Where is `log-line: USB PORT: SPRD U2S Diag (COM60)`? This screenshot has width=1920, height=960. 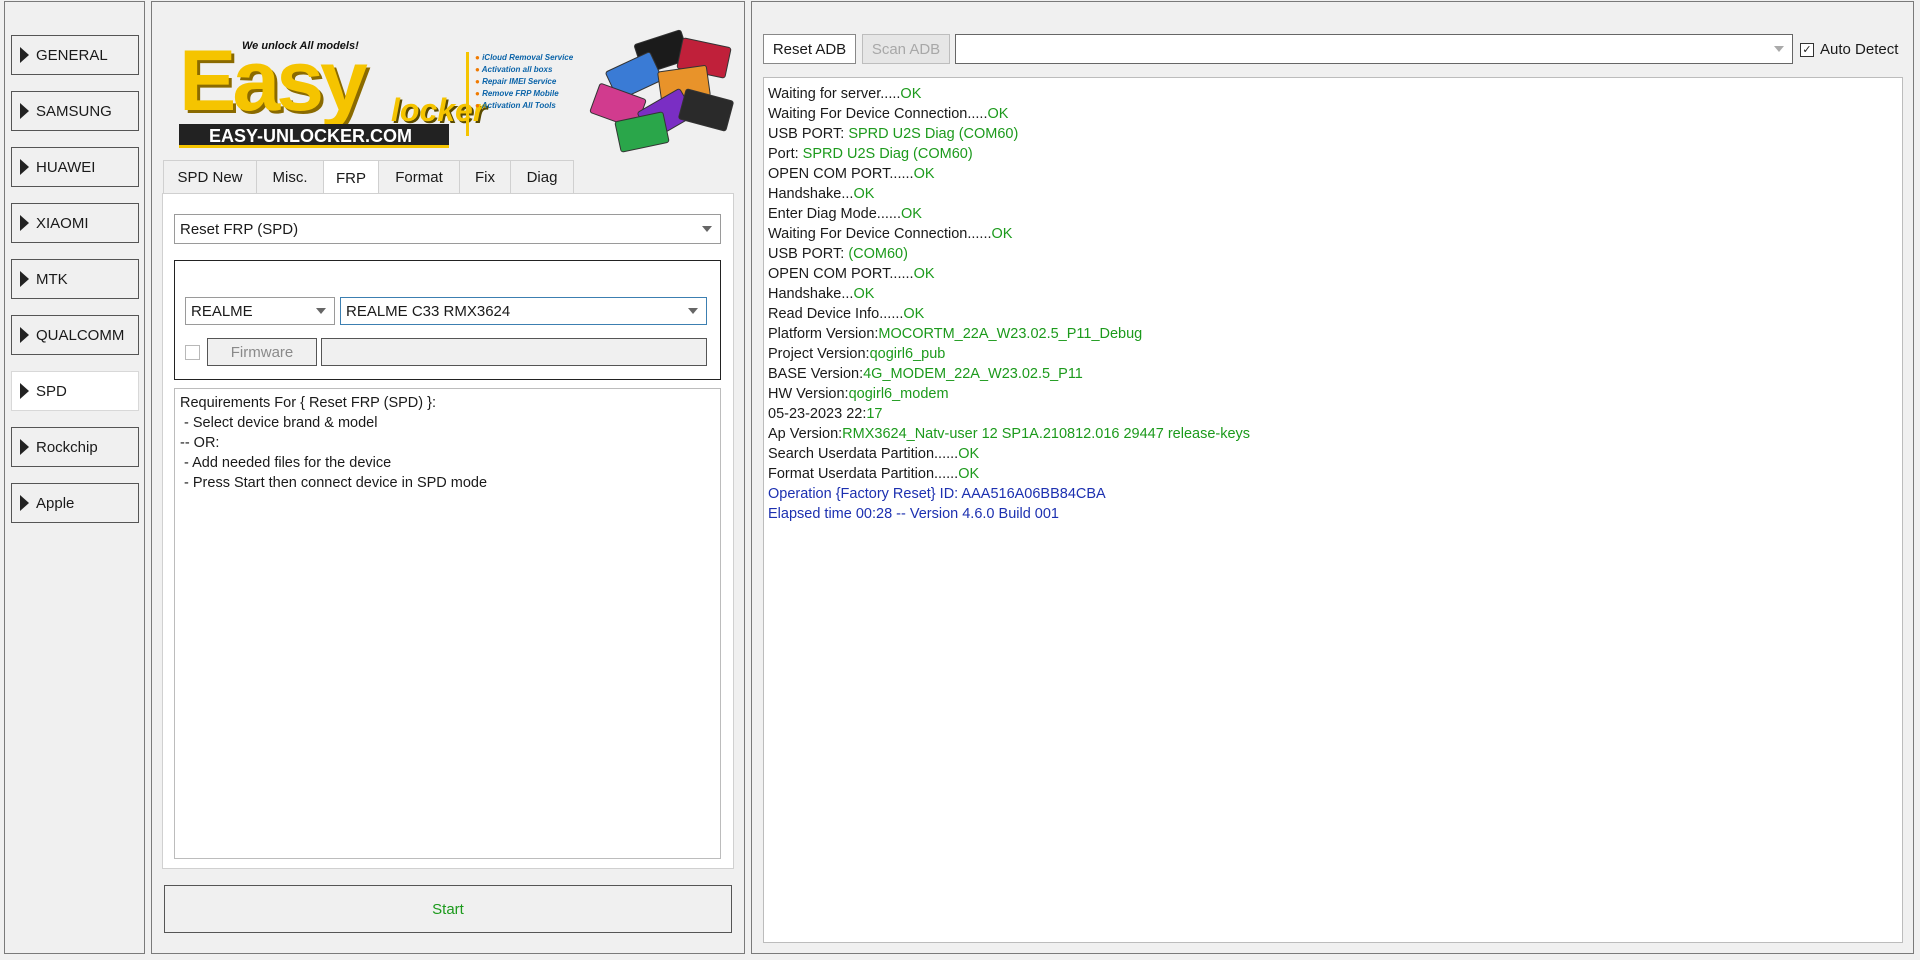 log-line: USB PORT: SPRD U2S Diag (COM60) is located at coordinates (1333, 134).